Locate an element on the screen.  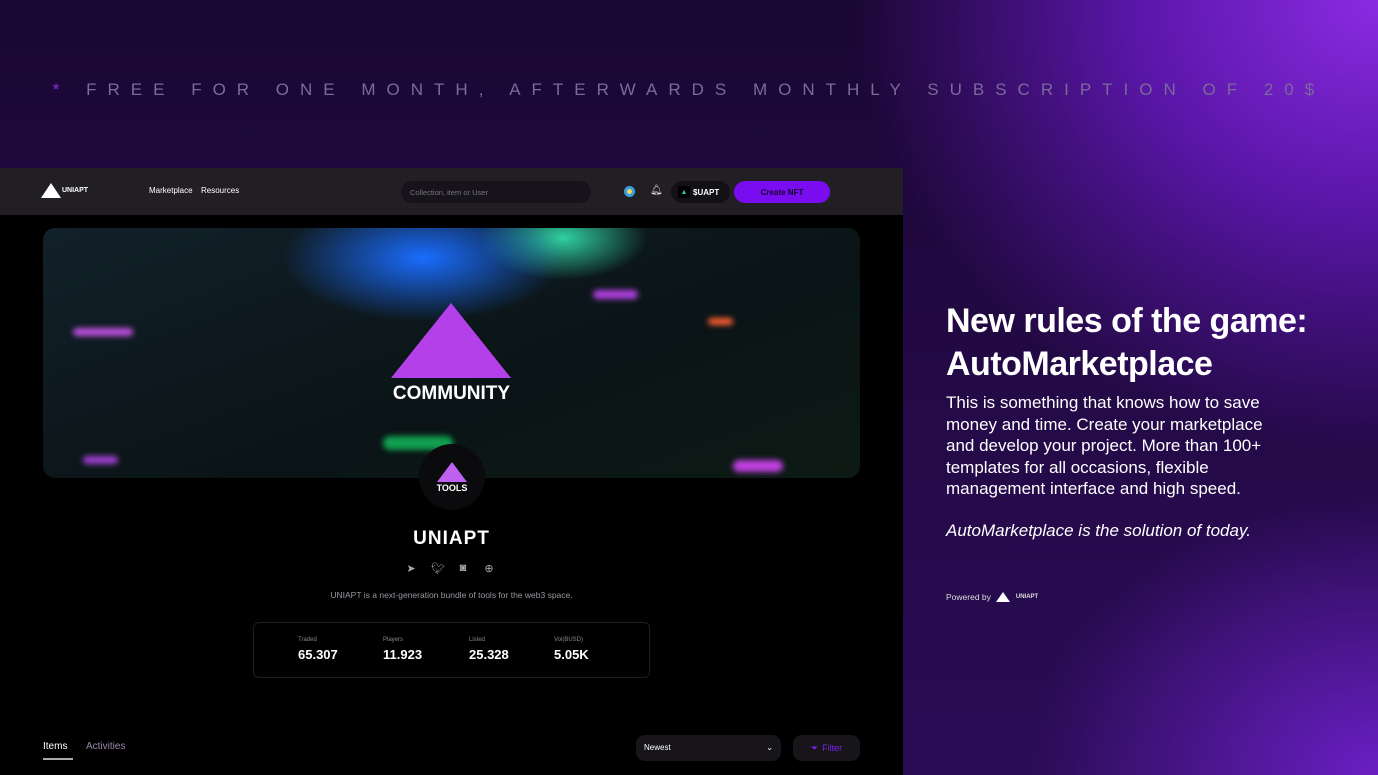
social-links: ➤ 🐦︎ ◙ ⊕ is located at coordinates (450, 568).